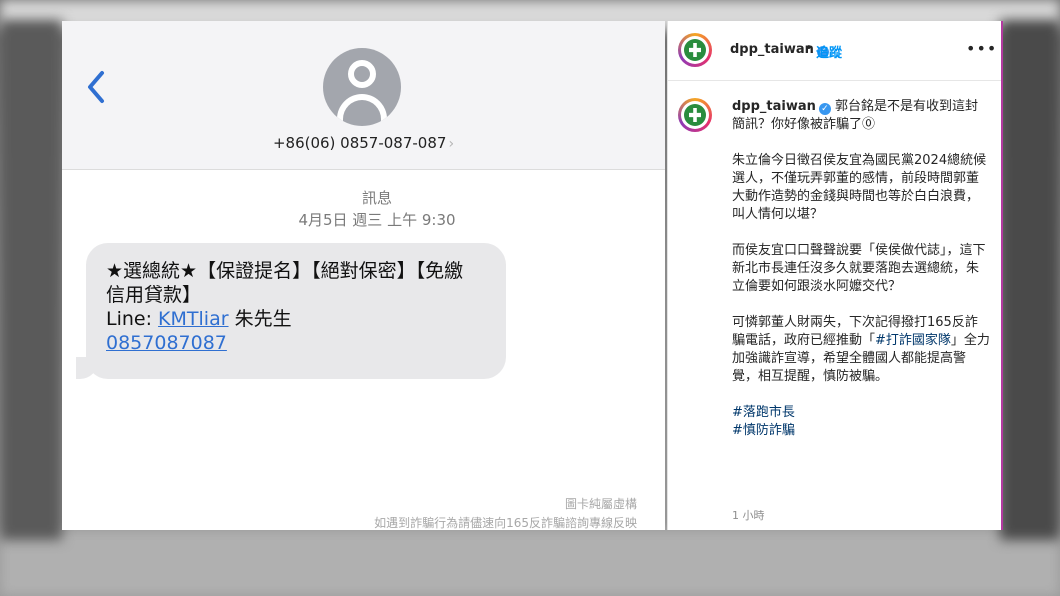 This screenshot has height=596, width=1060. I want to click on post-time-ago: 1 小時, so click(748, 515).